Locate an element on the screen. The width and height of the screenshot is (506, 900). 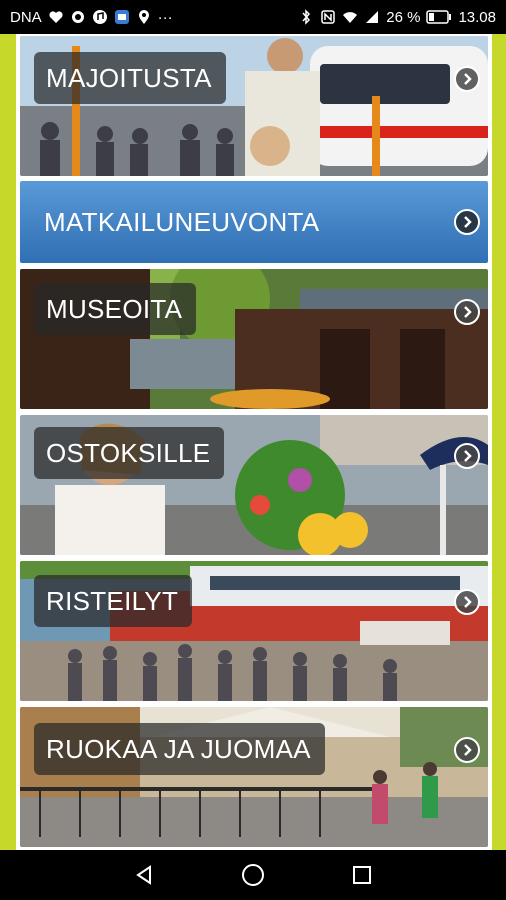
tile-majoitusta: MAJOITUSTA is located at coordinates (254, 106).